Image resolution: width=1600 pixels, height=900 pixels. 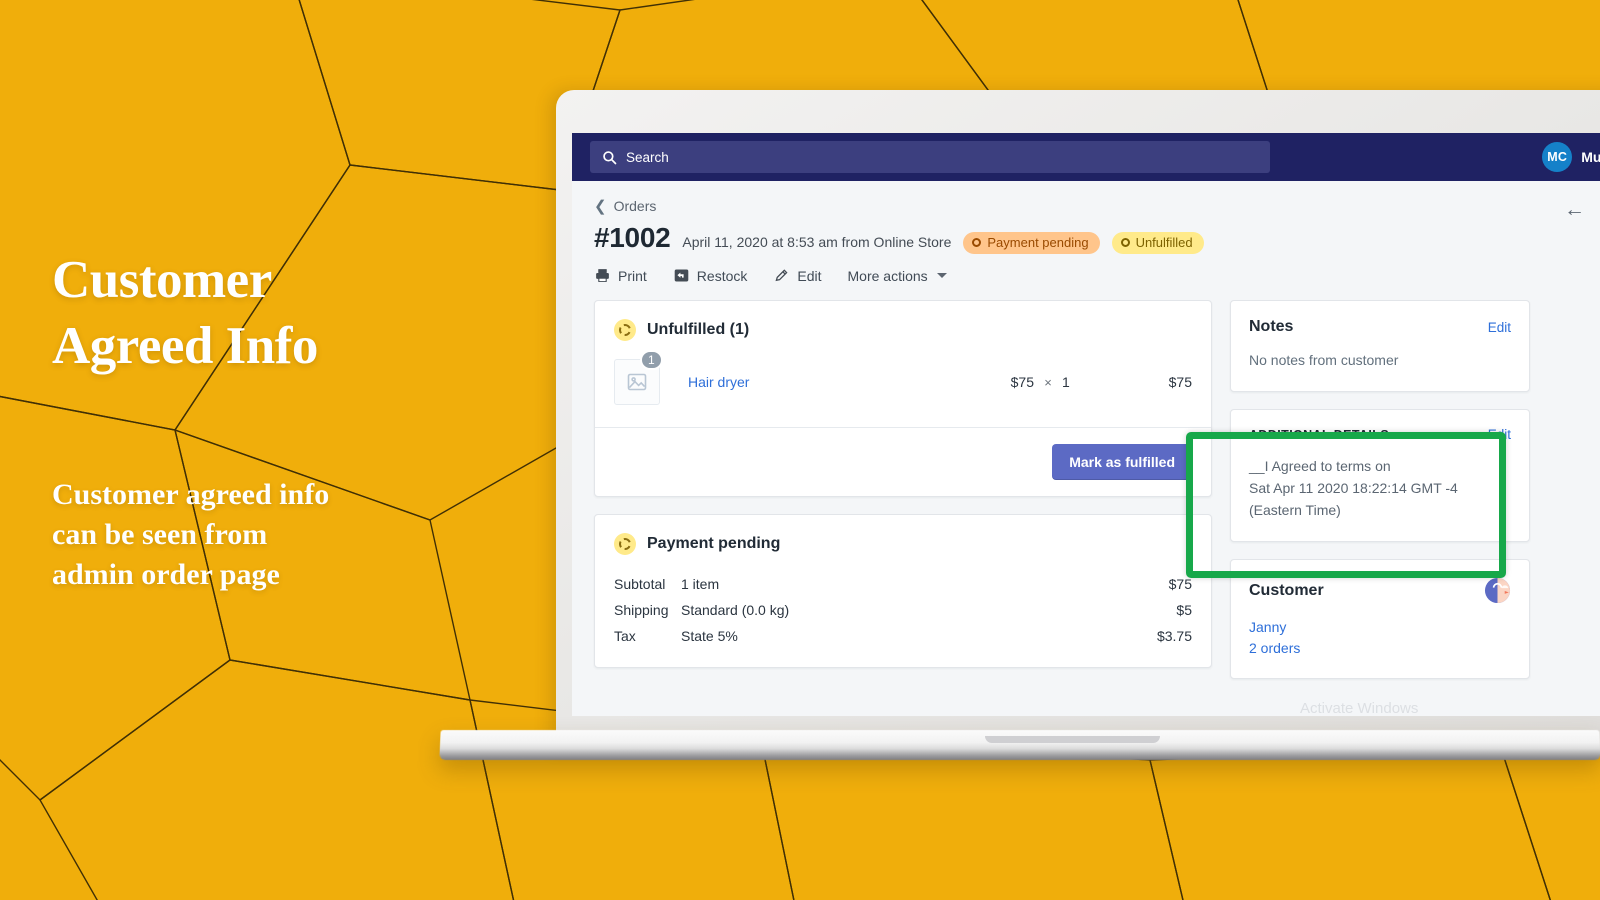 What do you see at coordinates (735, 610) in the screenshot?
I see `payment-row-detail: Standard (0.0 kg)` at bounding box center [735, 610].